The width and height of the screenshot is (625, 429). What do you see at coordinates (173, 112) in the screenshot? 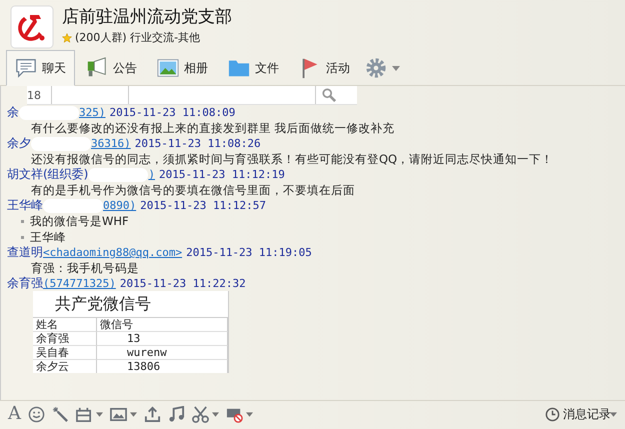
I see `message-time: 2015-11-23 11:08:09` at bounding box center [173, 112].